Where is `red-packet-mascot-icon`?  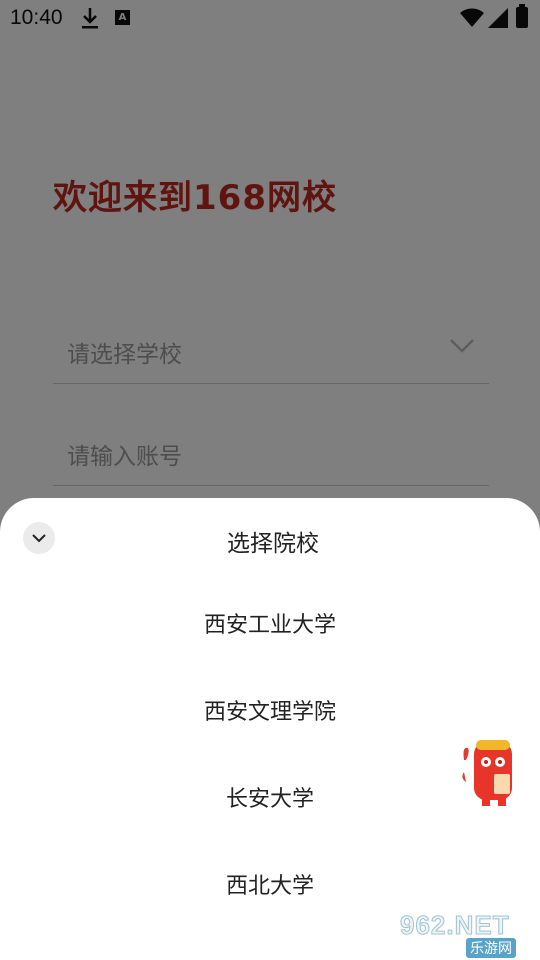 red-packet-mascot-icon is located at coordinates (488, 773).